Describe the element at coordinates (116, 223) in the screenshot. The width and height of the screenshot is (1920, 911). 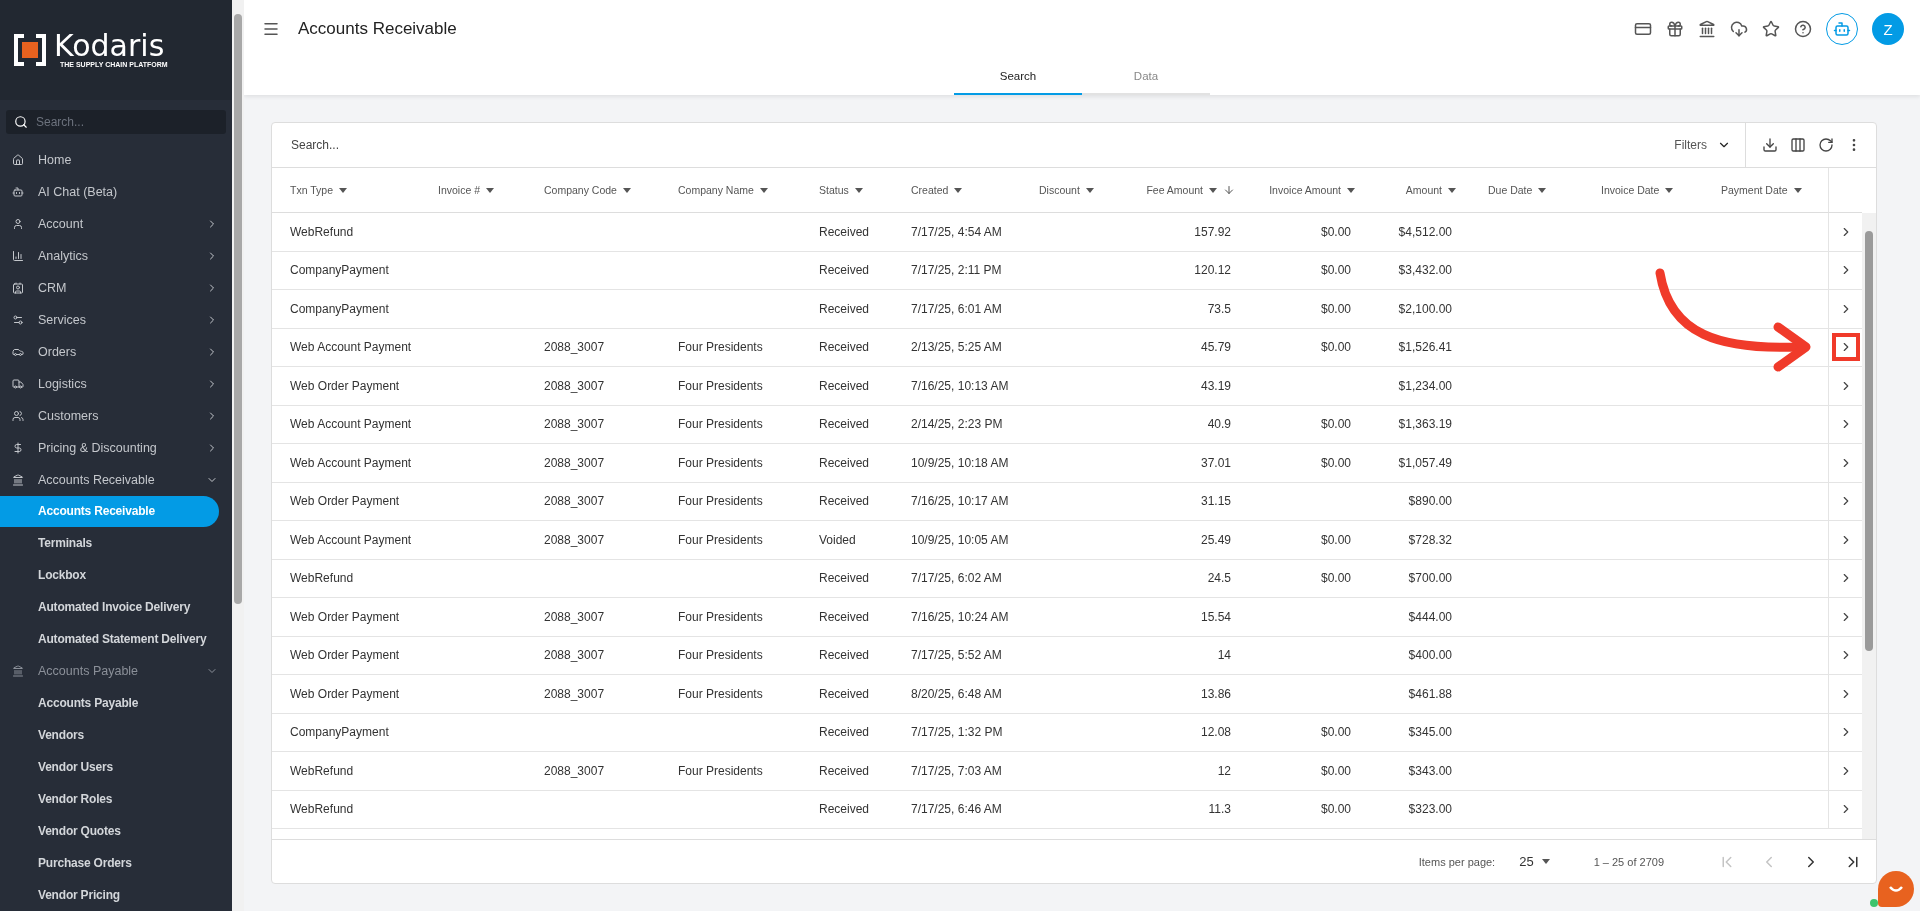
I see `sidebar-item: Account` at that location.